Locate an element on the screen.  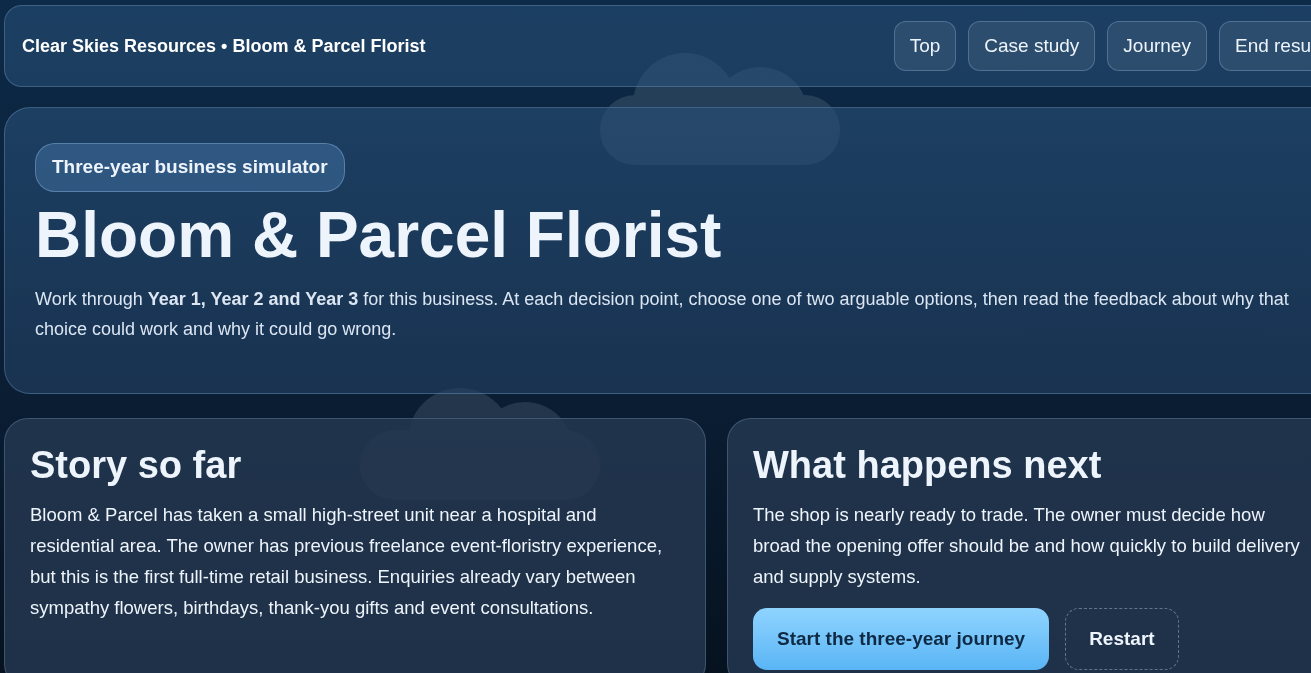
nav-link: Journey is located at coordinates (1157, 46).